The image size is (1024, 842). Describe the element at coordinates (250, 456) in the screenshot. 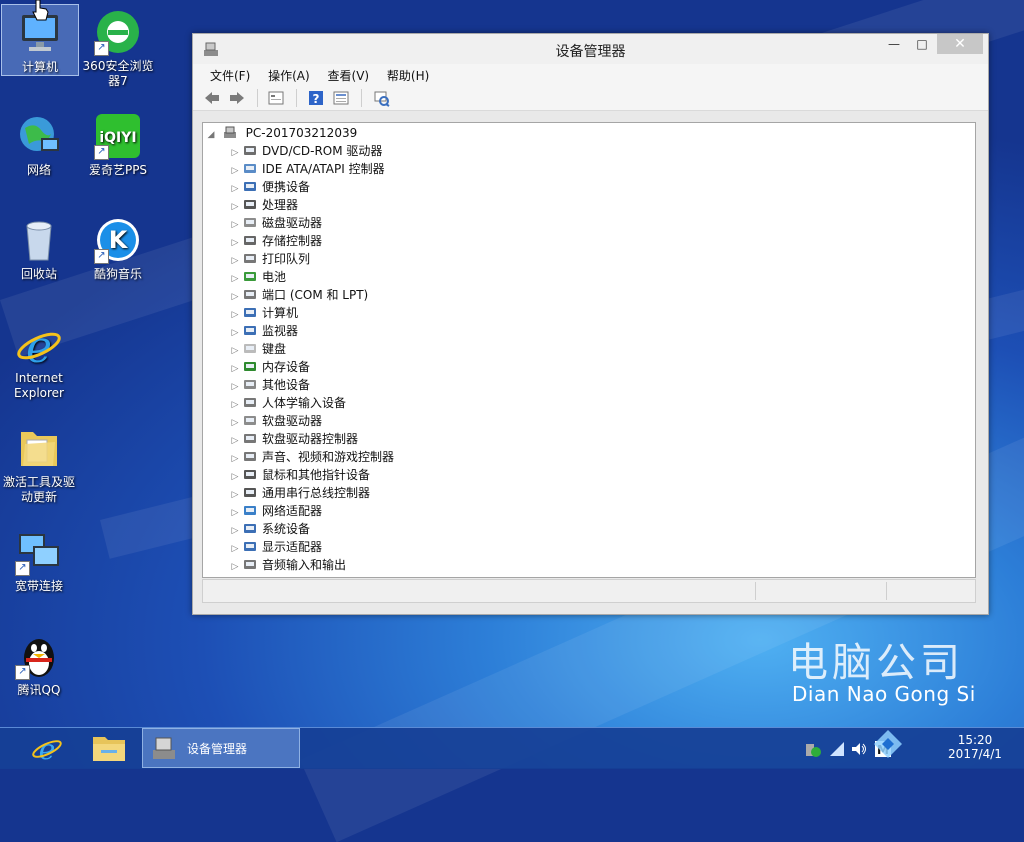

I see `sound-icon` at that location.